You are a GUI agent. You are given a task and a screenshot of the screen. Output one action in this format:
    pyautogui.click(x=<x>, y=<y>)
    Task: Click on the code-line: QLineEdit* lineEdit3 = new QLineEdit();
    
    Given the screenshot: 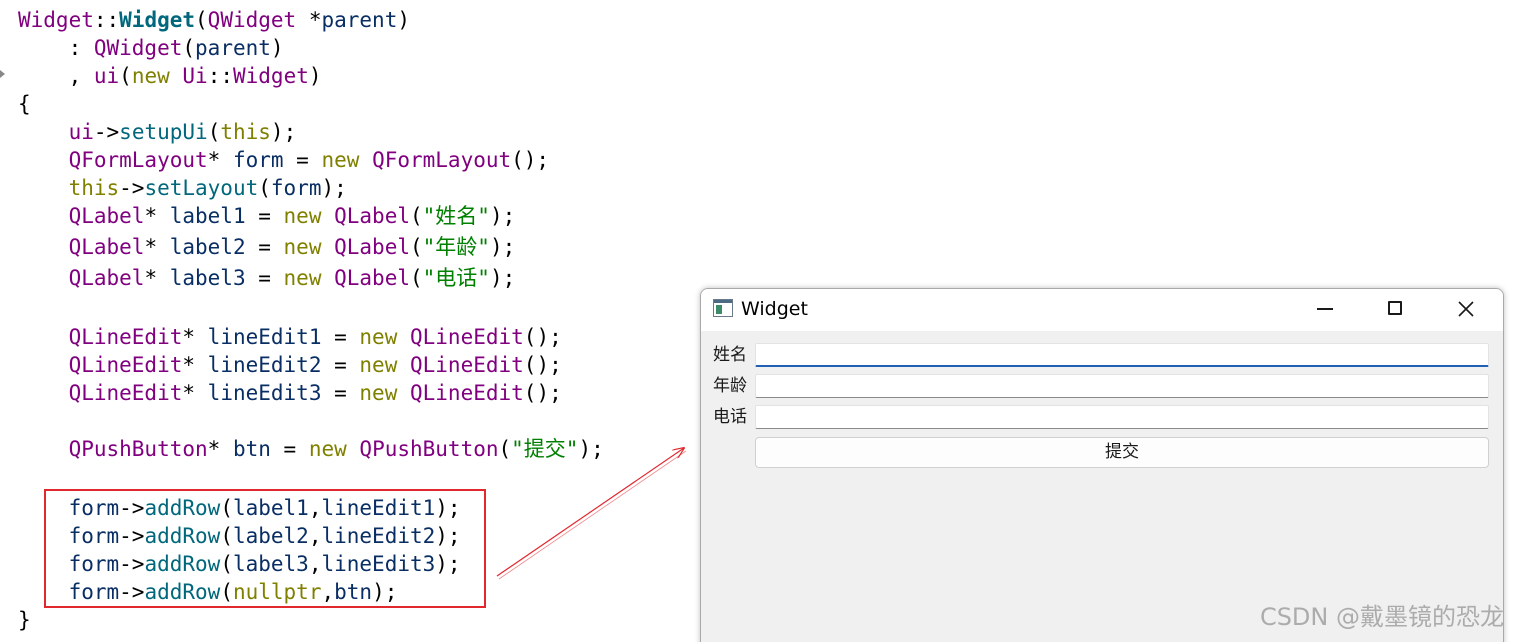 What is the action you would take?
    pyautogui.click(x=290, y=393)
    